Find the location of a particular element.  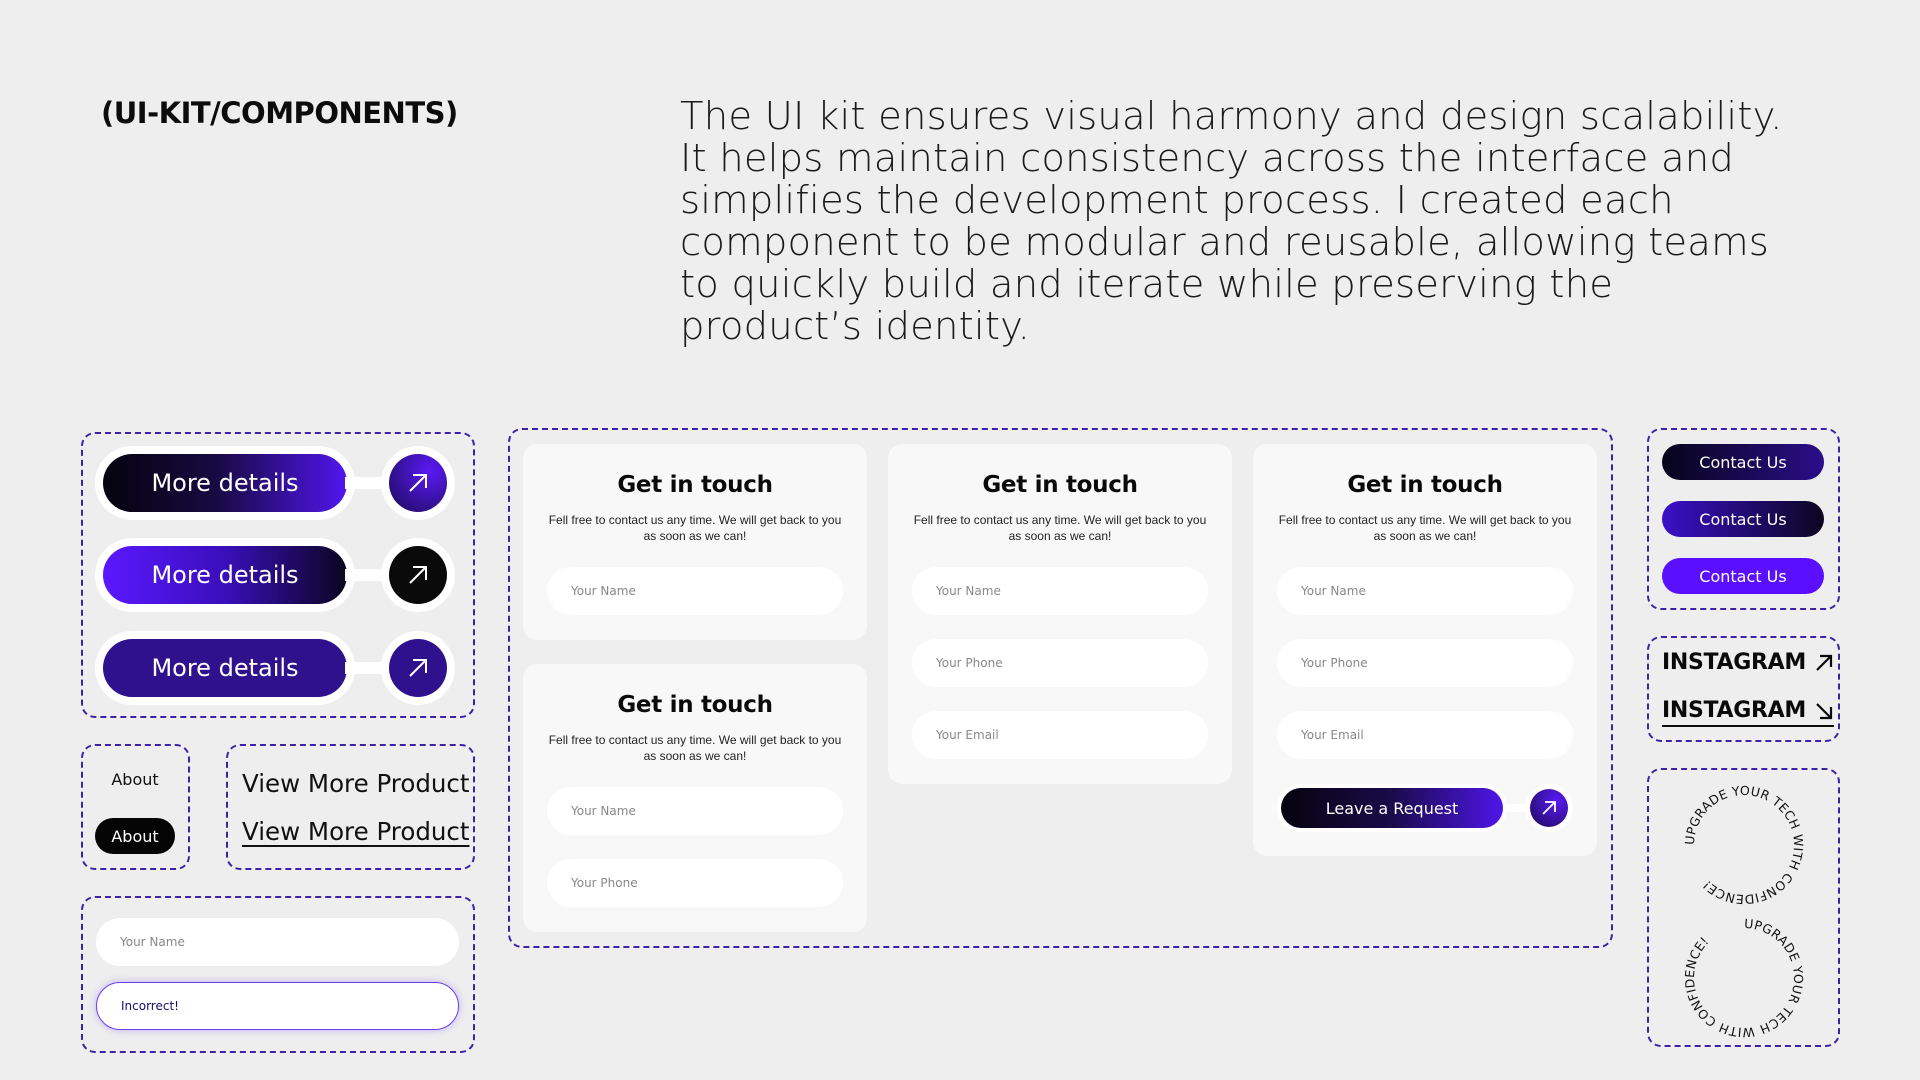

leave-request-button: Leave a Request is located at coordinates (1392, 808).